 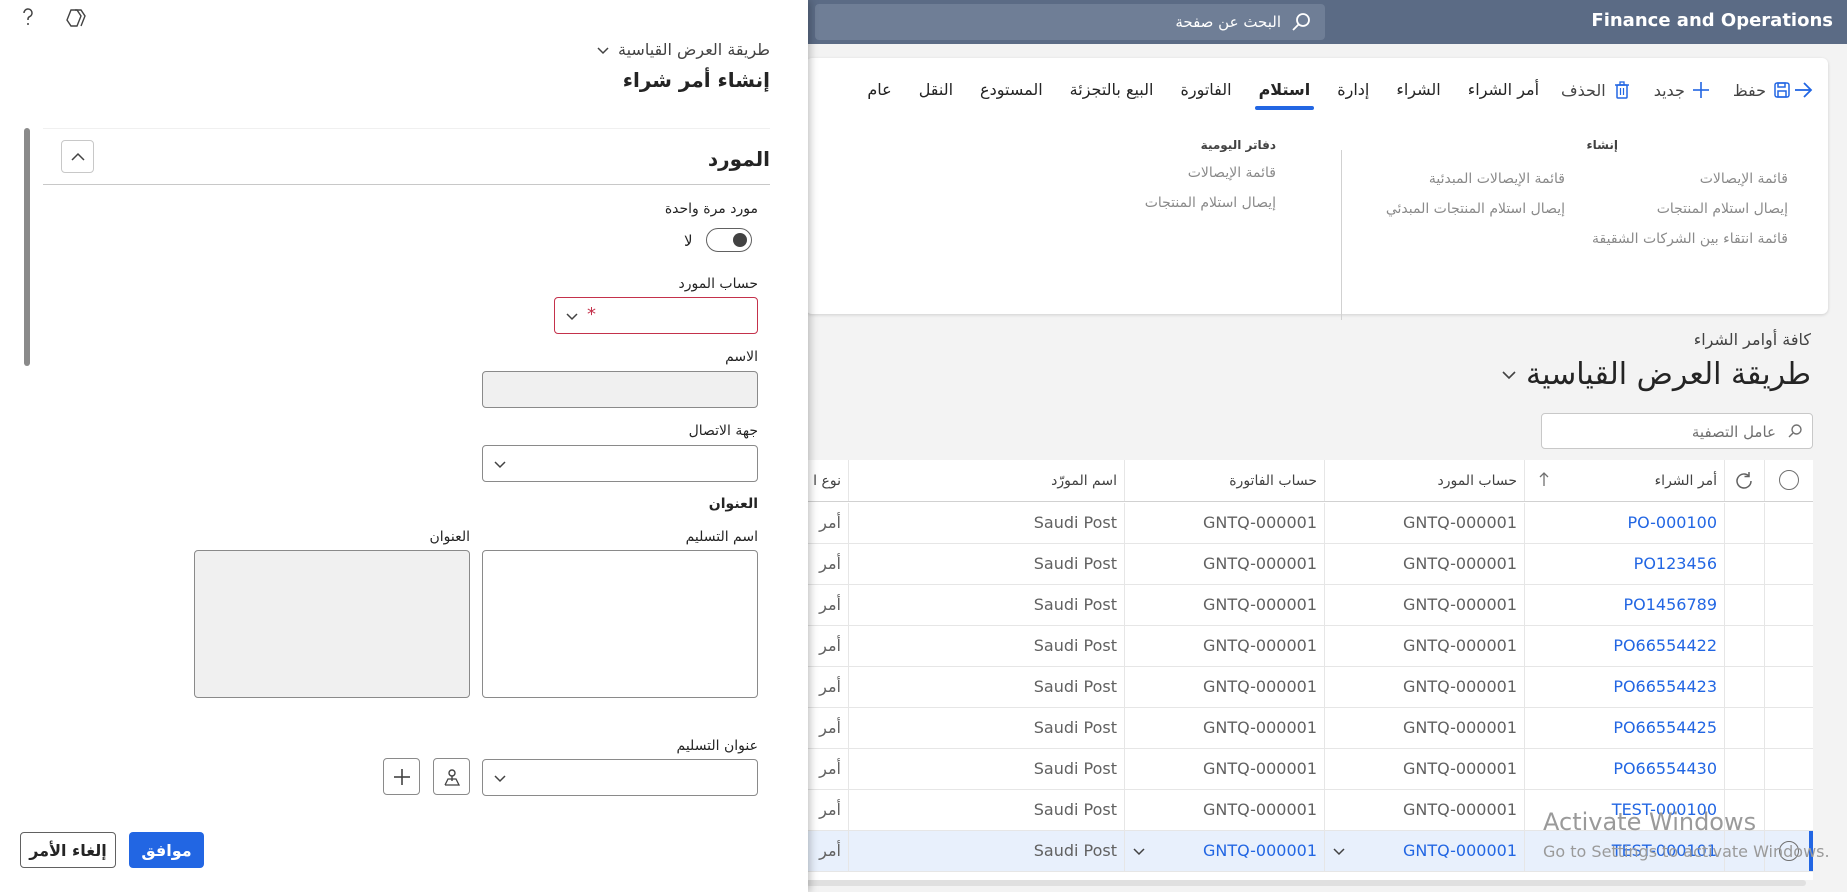 I want to click on purchase-order-link: PO66554422, so click(x=1625, y=646).